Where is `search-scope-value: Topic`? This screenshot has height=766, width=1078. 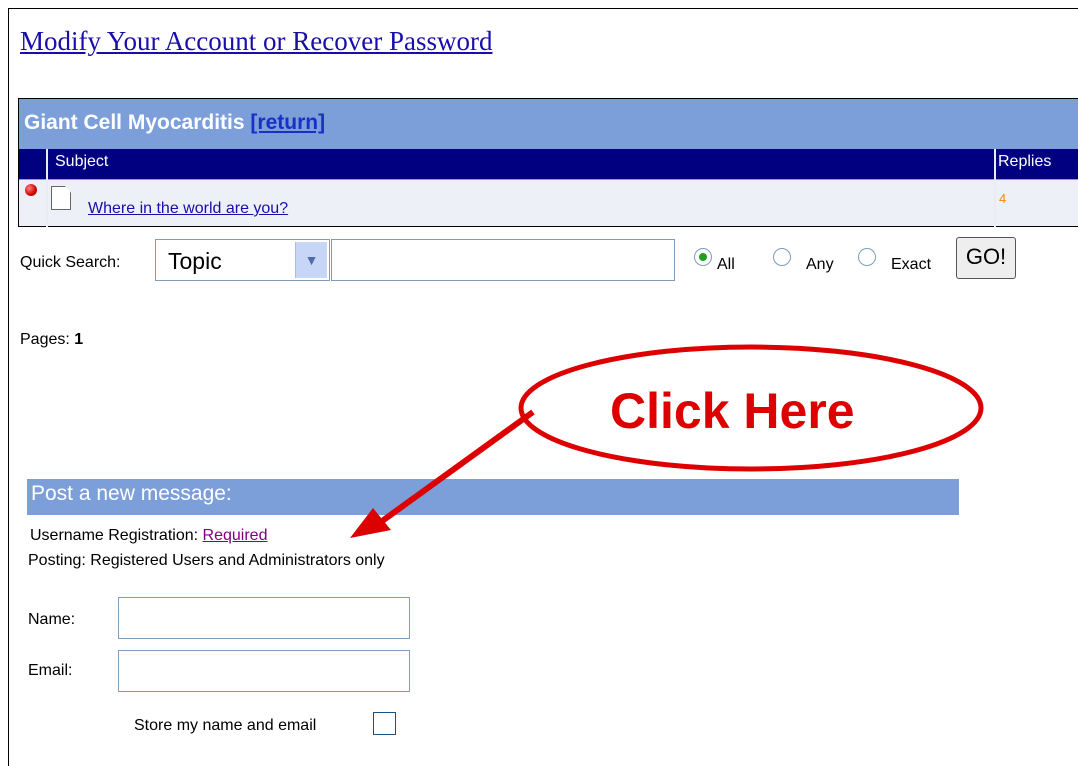 search-scope-value: Topic is located at coordinates (195, 261).